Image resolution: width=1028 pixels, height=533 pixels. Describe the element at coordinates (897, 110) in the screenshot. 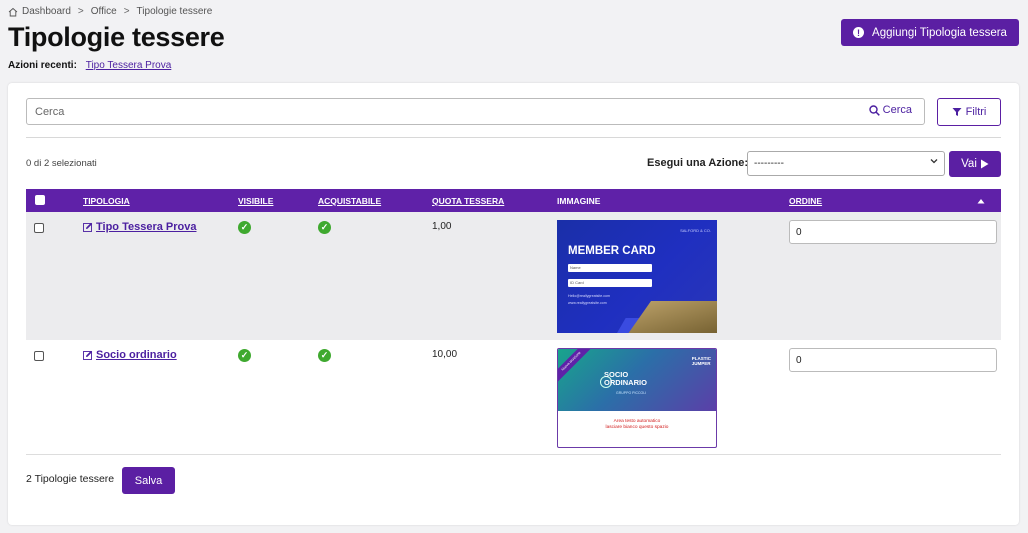

I see `search-button-label: Cerca` at that location.